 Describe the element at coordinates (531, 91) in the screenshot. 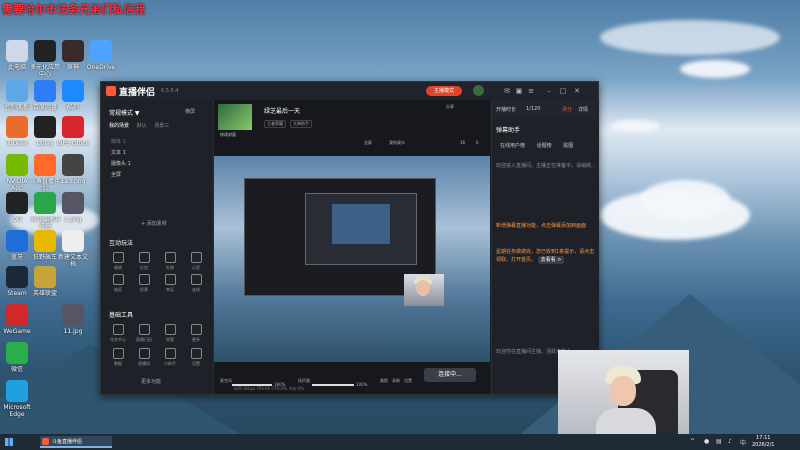

I see `menu-icon: ≡` at that location.